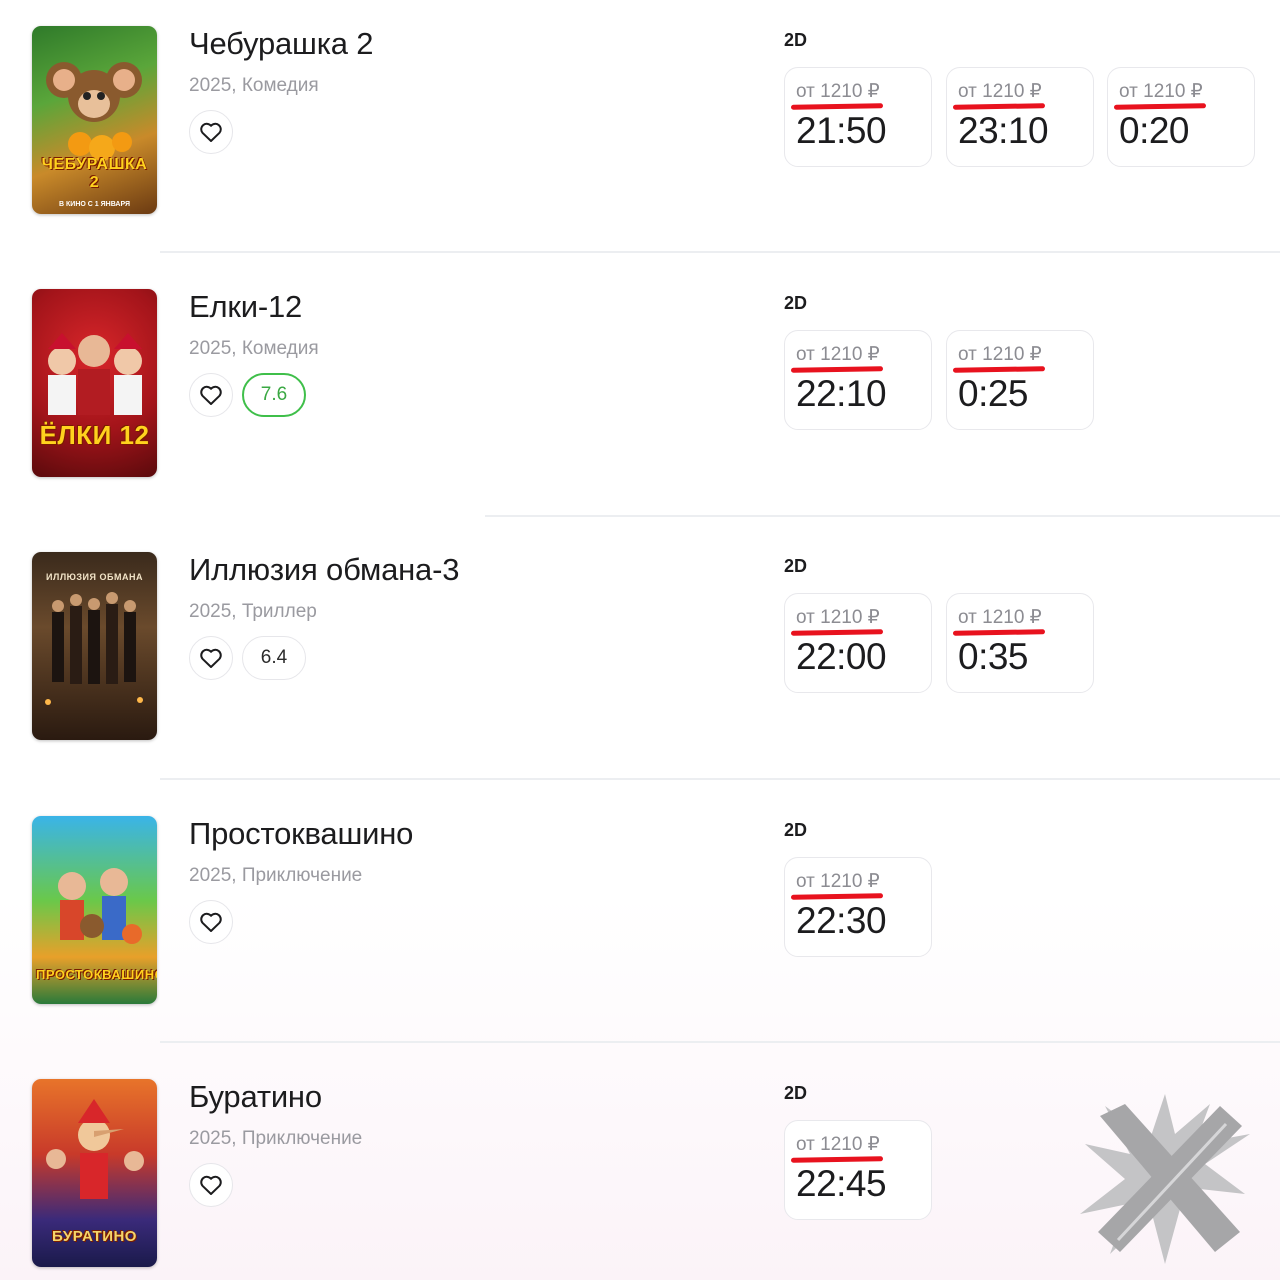  I want to click on movie-poster: ЁЛКИ 12, so click(94, 383).